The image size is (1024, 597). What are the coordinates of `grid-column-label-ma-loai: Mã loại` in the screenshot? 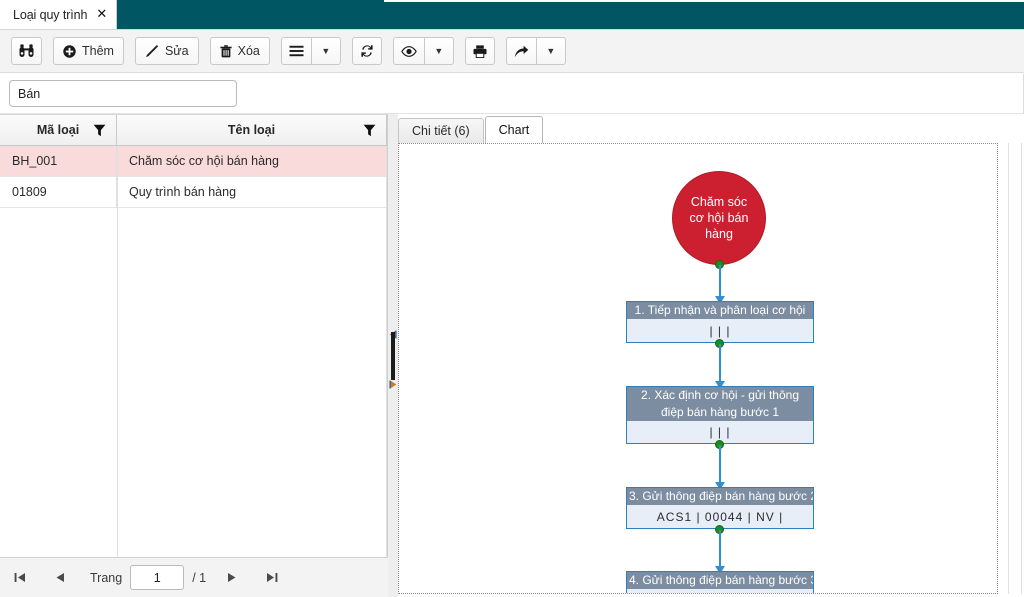 It's located at (58, 130).